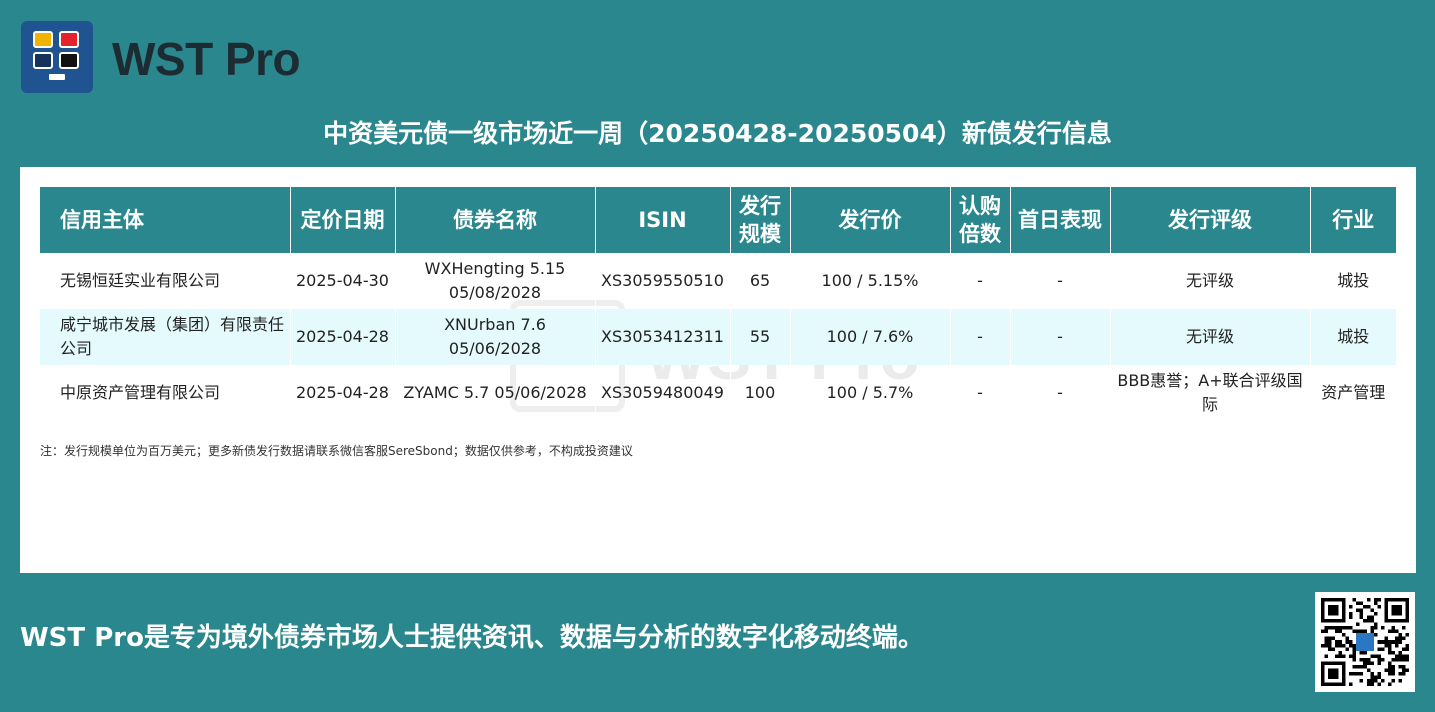  I want to click on column-header: 定价日期, so click(343, 220).